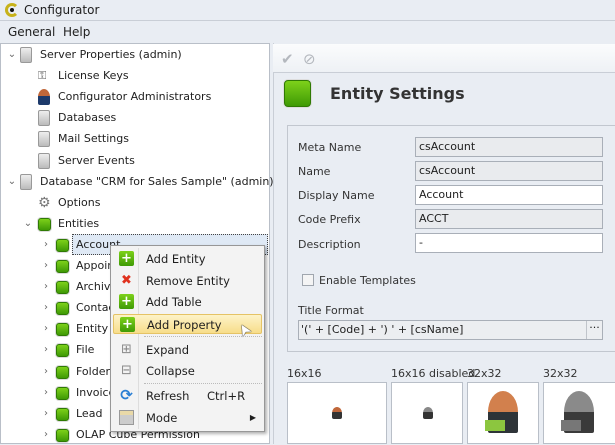  I want to click on key-icon: ⚿, so click(42, 76).